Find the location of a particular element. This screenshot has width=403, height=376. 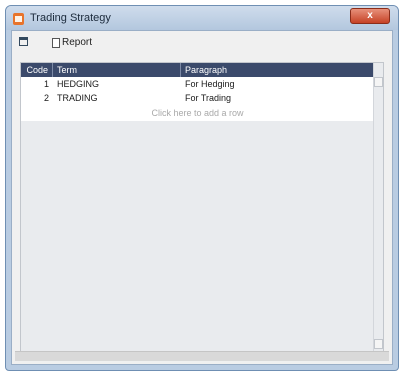

column-header-term: Term is located at coordinates (117, 70).